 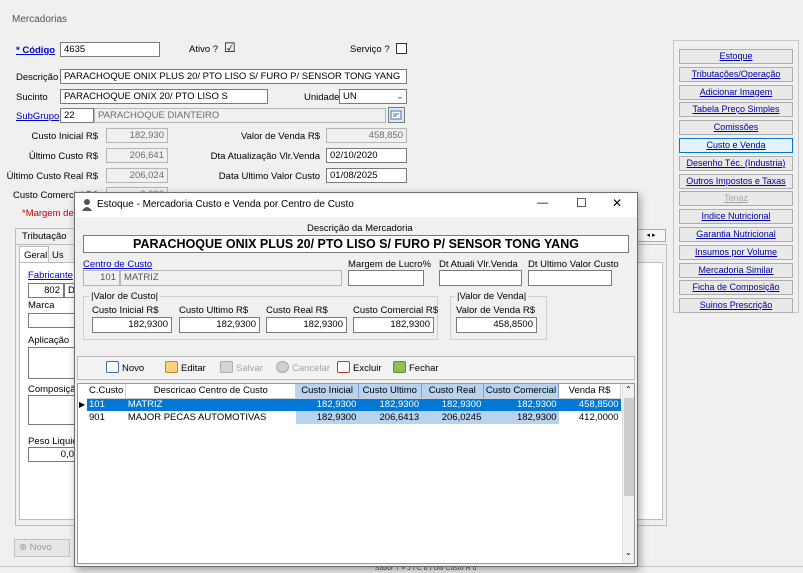 I want to click on exit-door-icon, so click(x=399, y=367).